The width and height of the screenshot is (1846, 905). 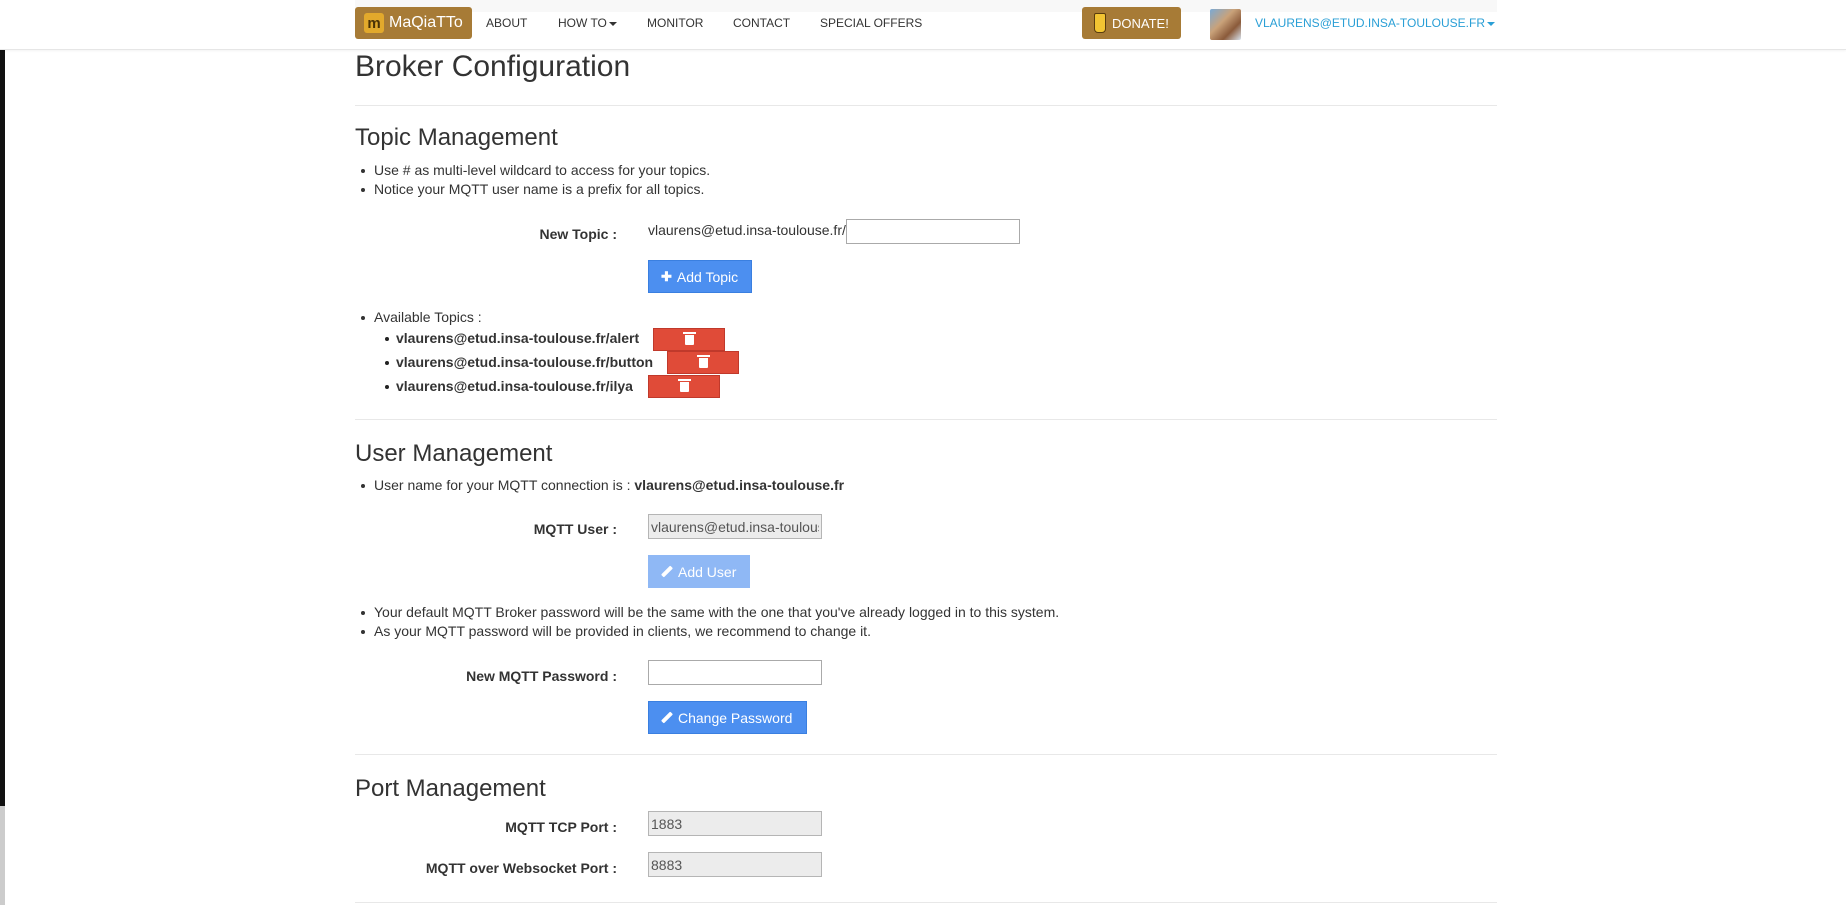 What do you see at coordinates (509, 386) in the screenshot?
I see `topic-item: vlaurens@etud.insa-toulouse.fr/ilya` at bounding box center [509, 386].